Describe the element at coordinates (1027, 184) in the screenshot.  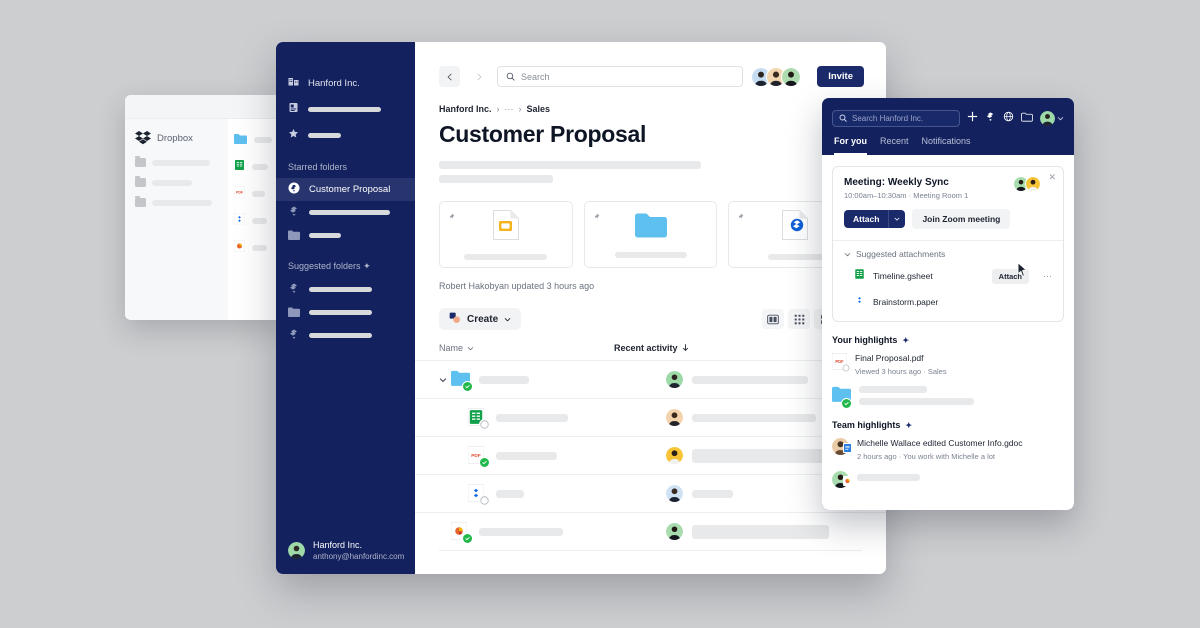
I see `meeting-attendees` at that location.